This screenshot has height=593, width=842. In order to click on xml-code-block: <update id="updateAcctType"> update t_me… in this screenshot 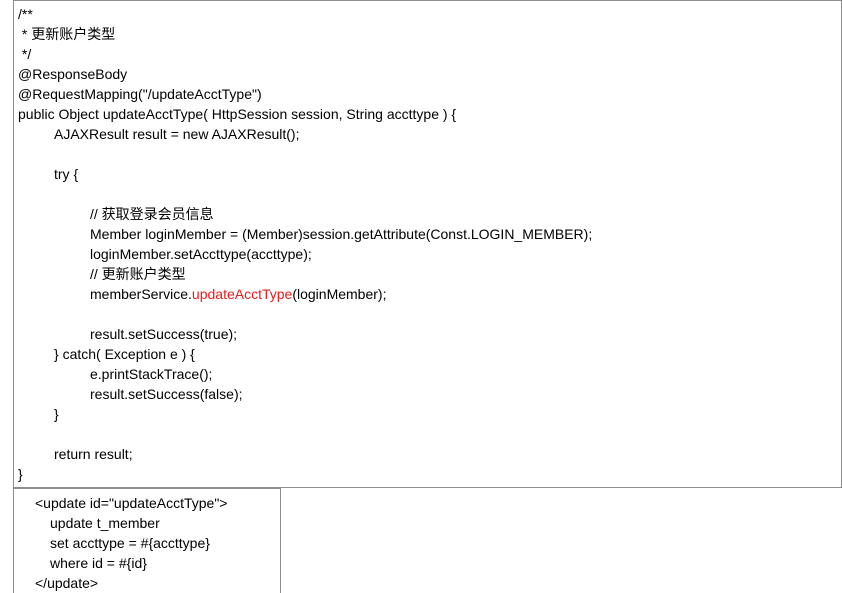, I will do `click(147, 540)`.